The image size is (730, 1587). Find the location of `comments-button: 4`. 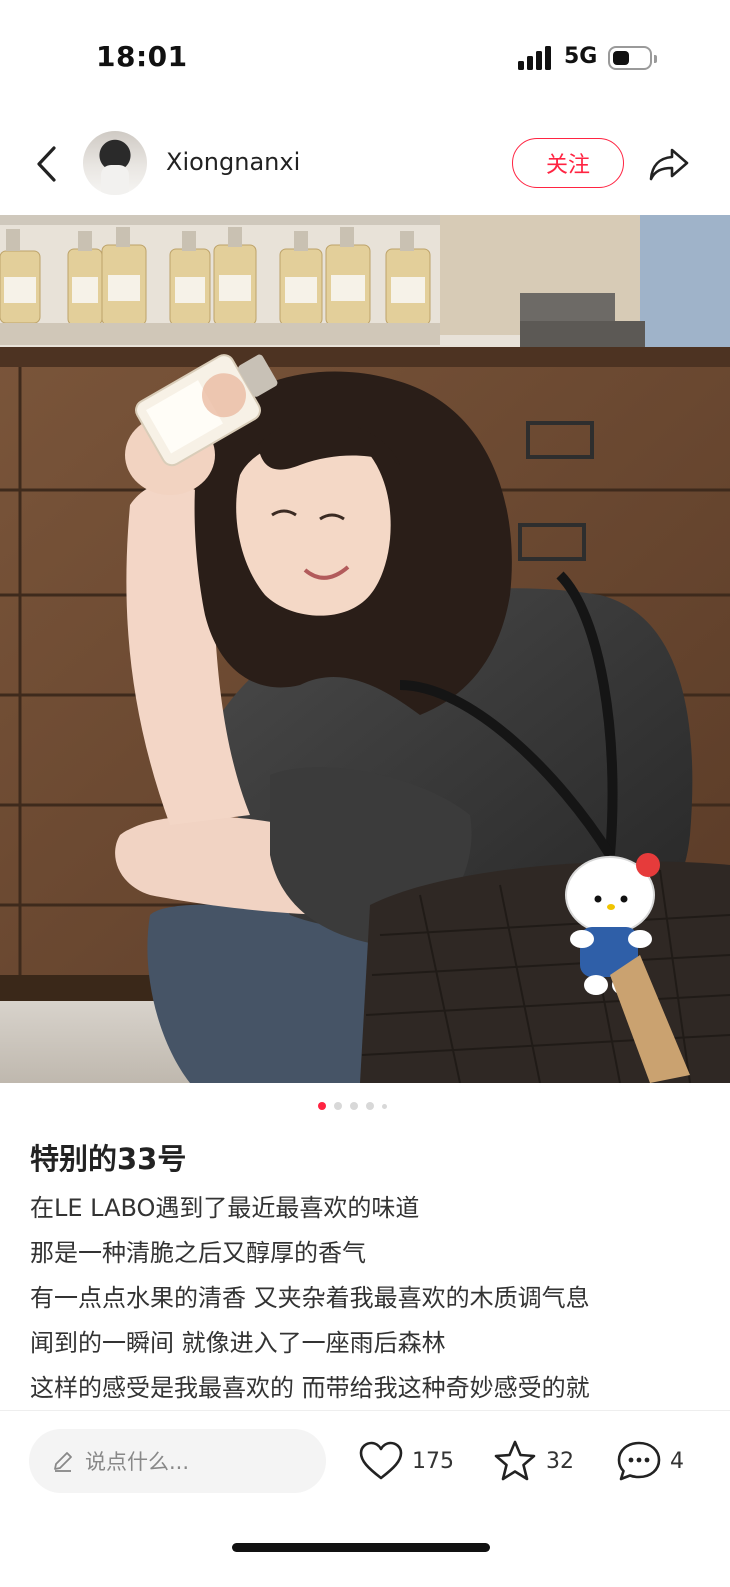

comments-button: 4 is located at coordinates (650, 1461).